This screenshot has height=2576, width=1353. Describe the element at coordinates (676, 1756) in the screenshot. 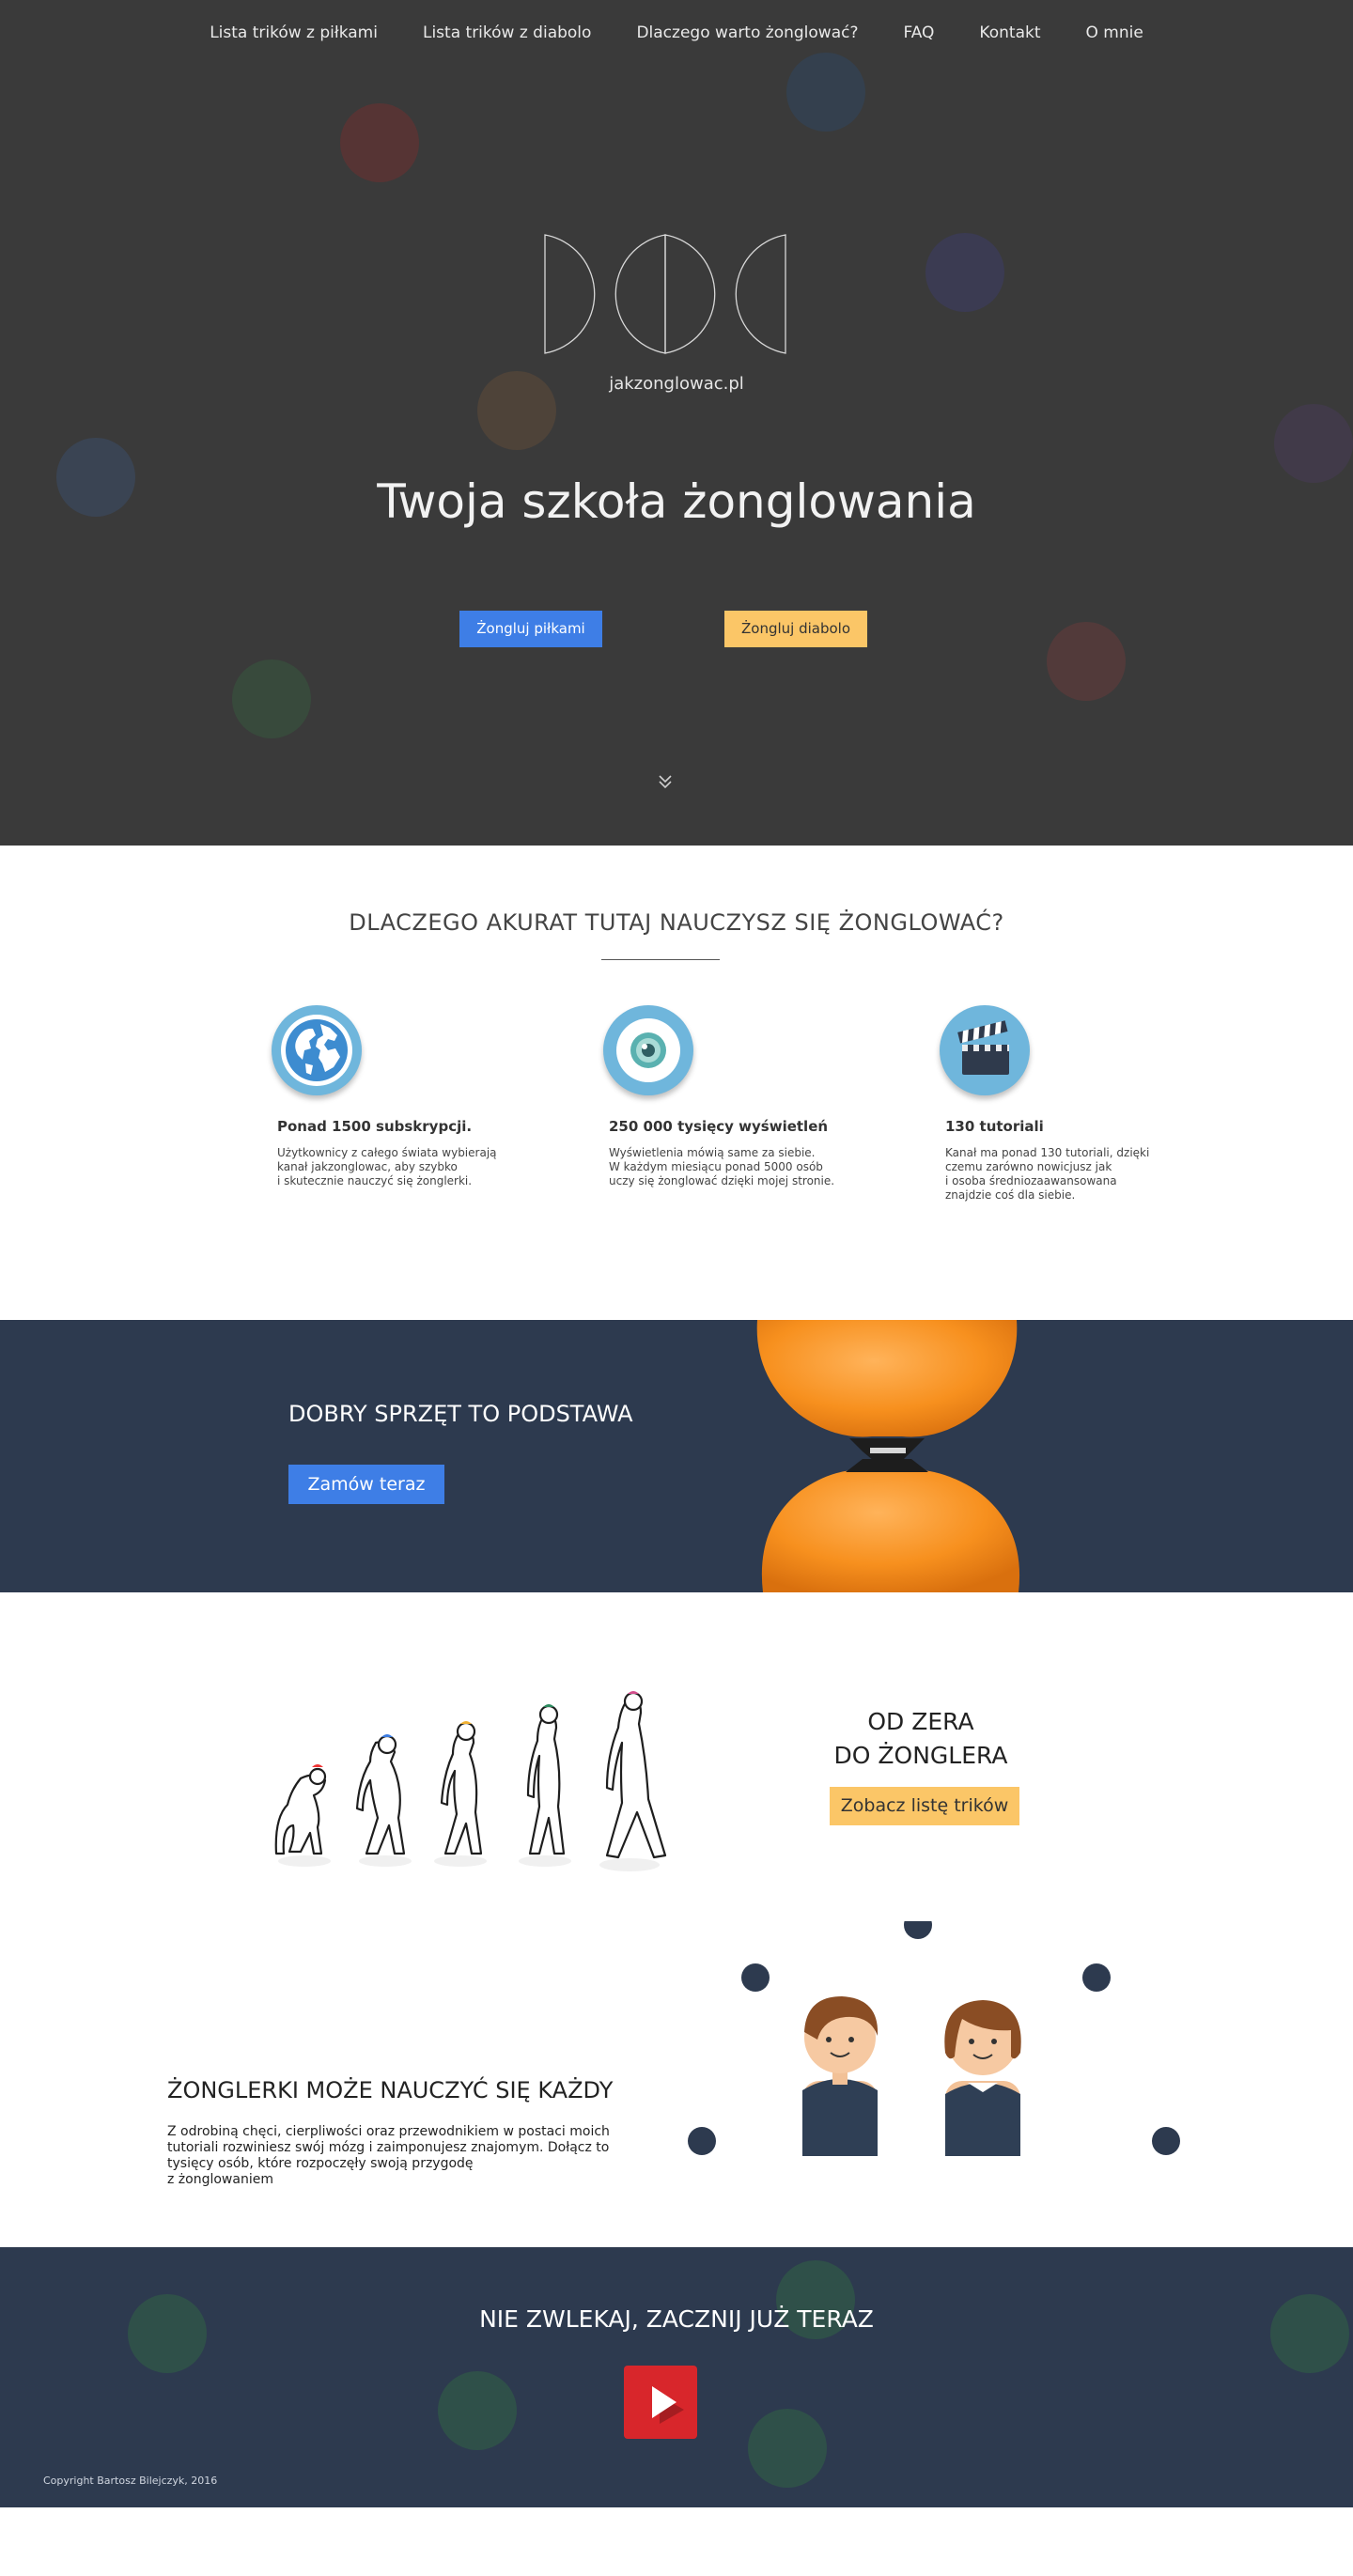

I see `zero-to-juggler-section: OD ZERA DO ŻONGLERA Zobacz listę trików` at that location.